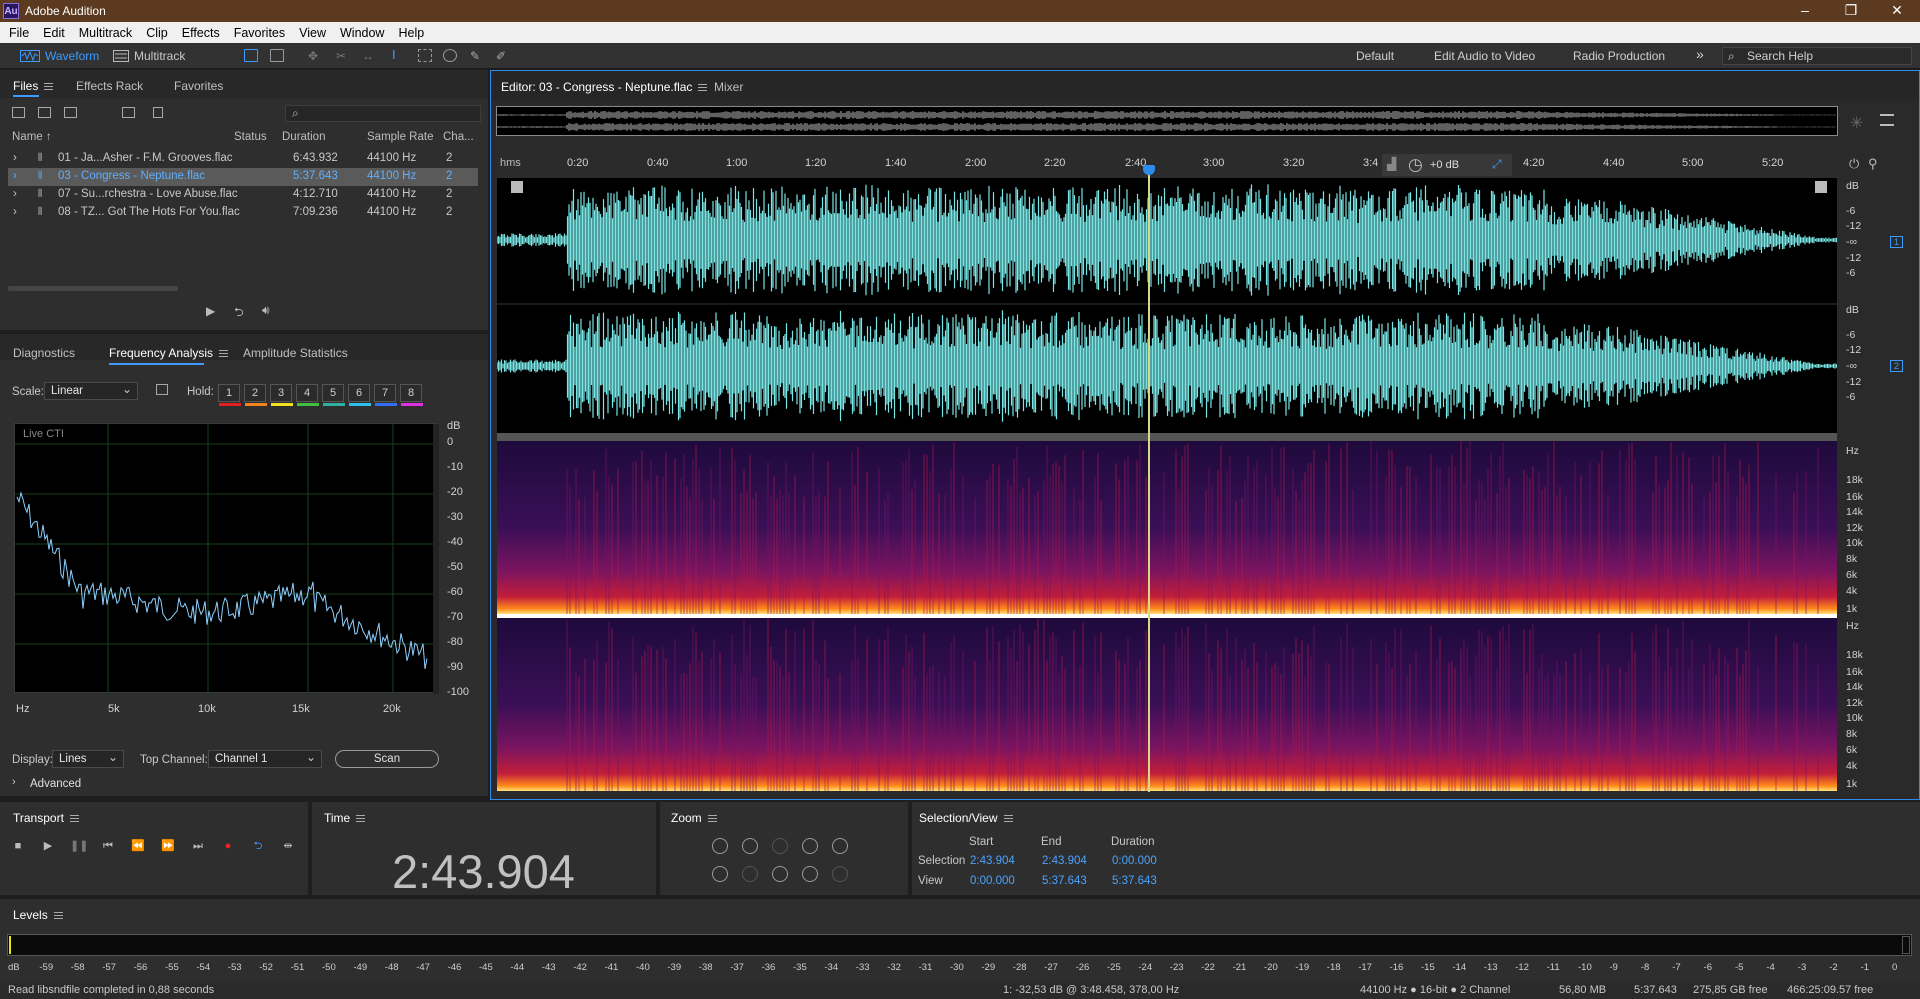 The image size is (1920, 999). What do you see at coordinates (1873, 164) in the screenshot?
I see `marker-icon: ⚲` at bounding box center [1873, 164].